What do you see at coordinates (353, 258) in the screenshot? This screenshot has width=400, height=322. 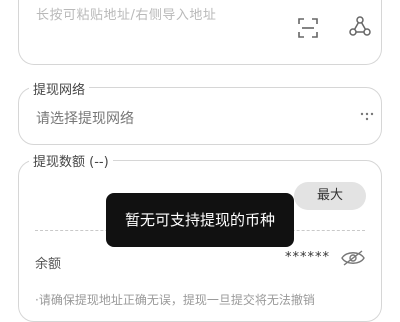 I see `hide-balance-eye-icon` at bounding box center [353, 258].